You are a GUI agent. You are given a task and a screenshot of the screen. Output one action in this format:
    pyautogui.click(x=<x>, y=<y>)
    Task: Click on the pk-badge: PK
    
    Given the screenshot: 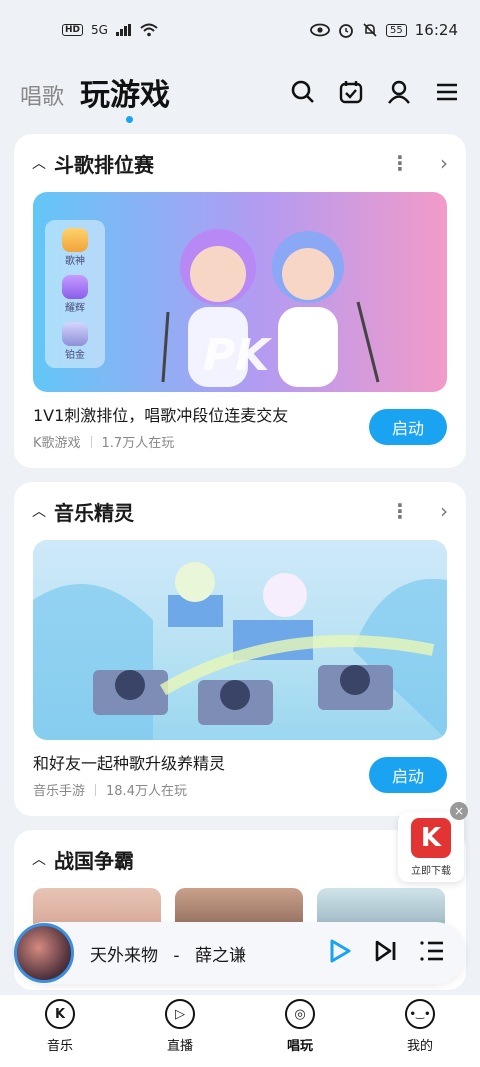 What is the action you would take?
    pyautogui.click(x=236, y=355)
    